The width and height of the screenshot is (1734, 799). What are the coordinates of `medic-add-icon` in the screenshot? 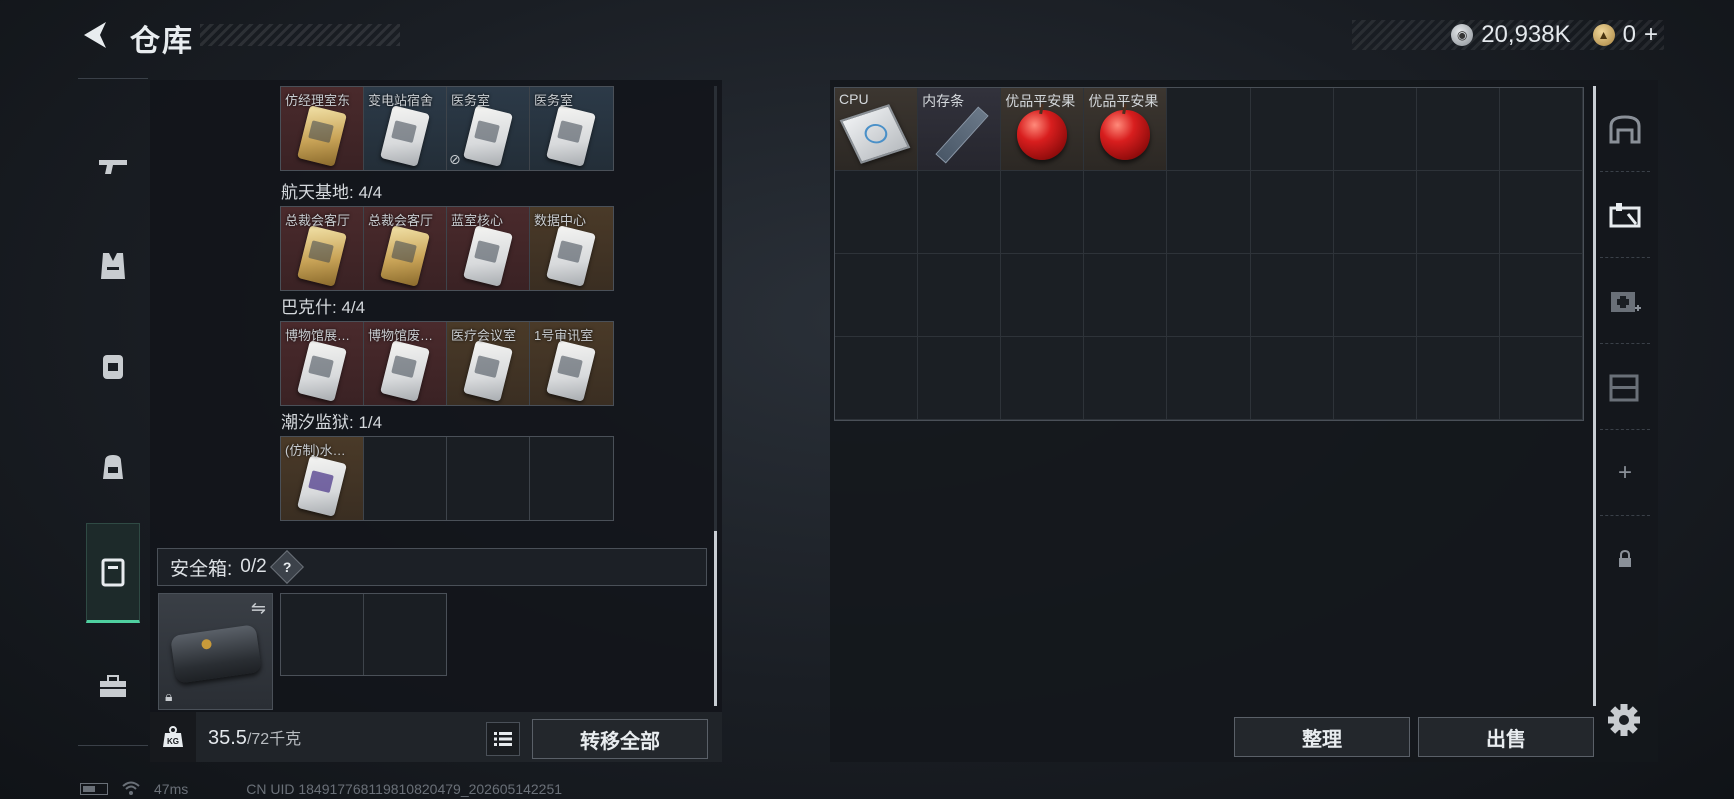 It's located at (1626, 301).